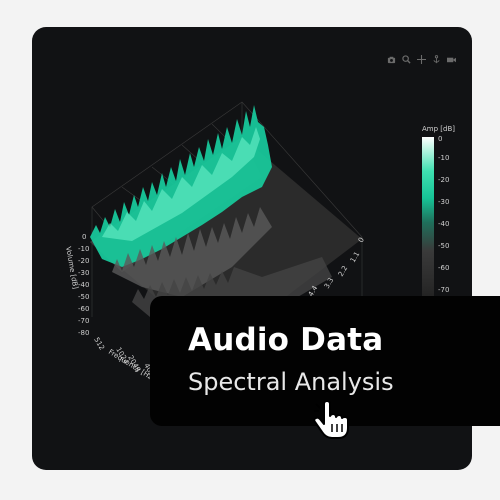  Describe the element at coordinates (444, 180) in the screenshot. I see `colorbar-tick: -20` at that location.